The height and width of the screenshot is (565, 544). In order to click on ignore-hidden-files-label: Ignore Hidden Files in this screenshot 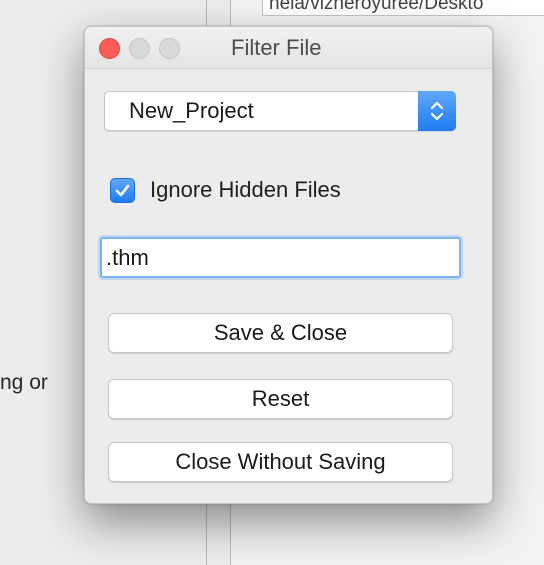, I will do `click(245, 190)`.